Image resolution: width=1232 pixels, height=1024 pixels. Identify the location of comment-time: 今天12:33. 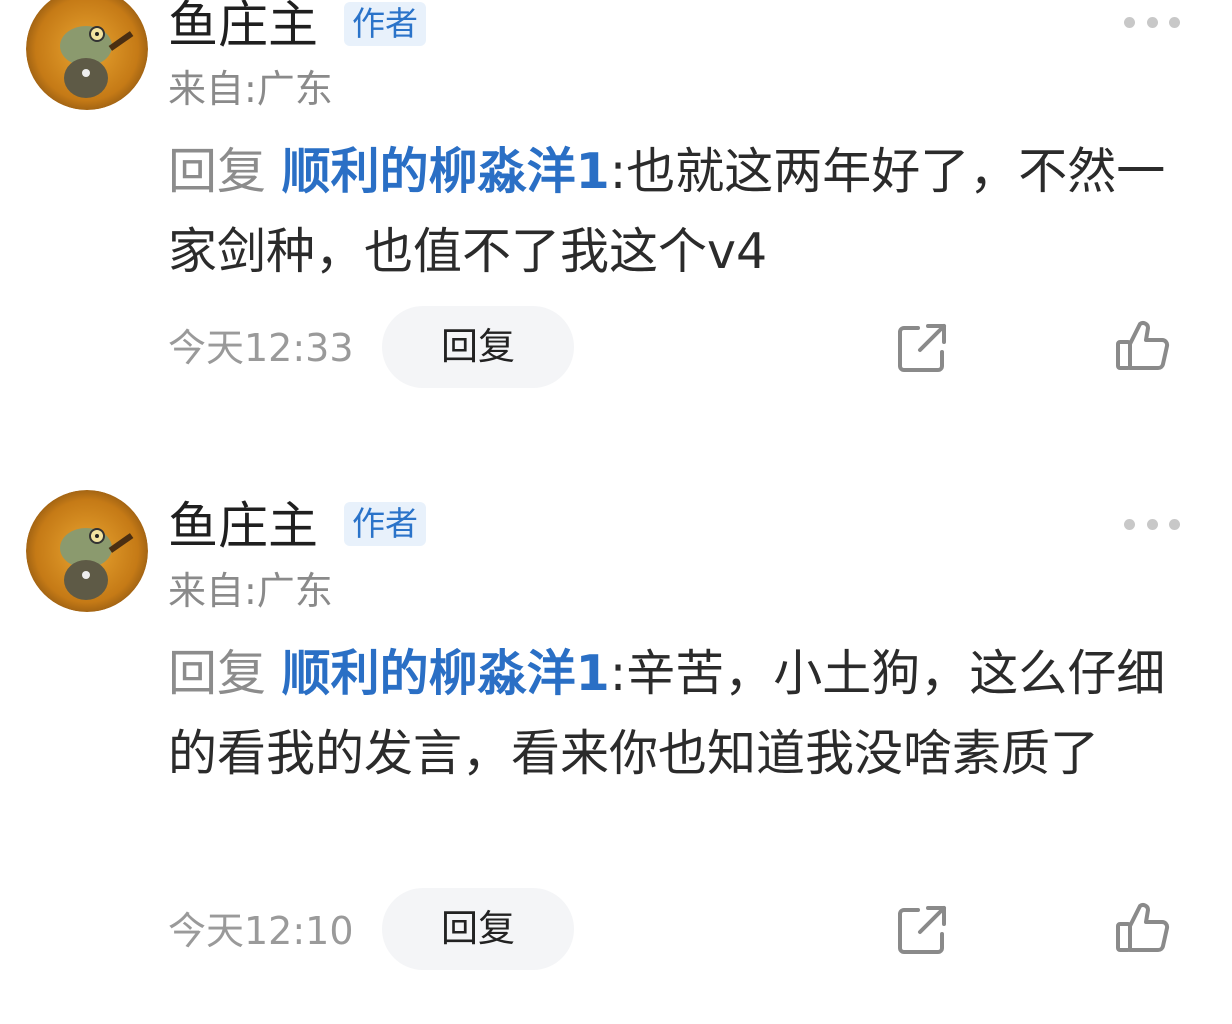
(261, 348).